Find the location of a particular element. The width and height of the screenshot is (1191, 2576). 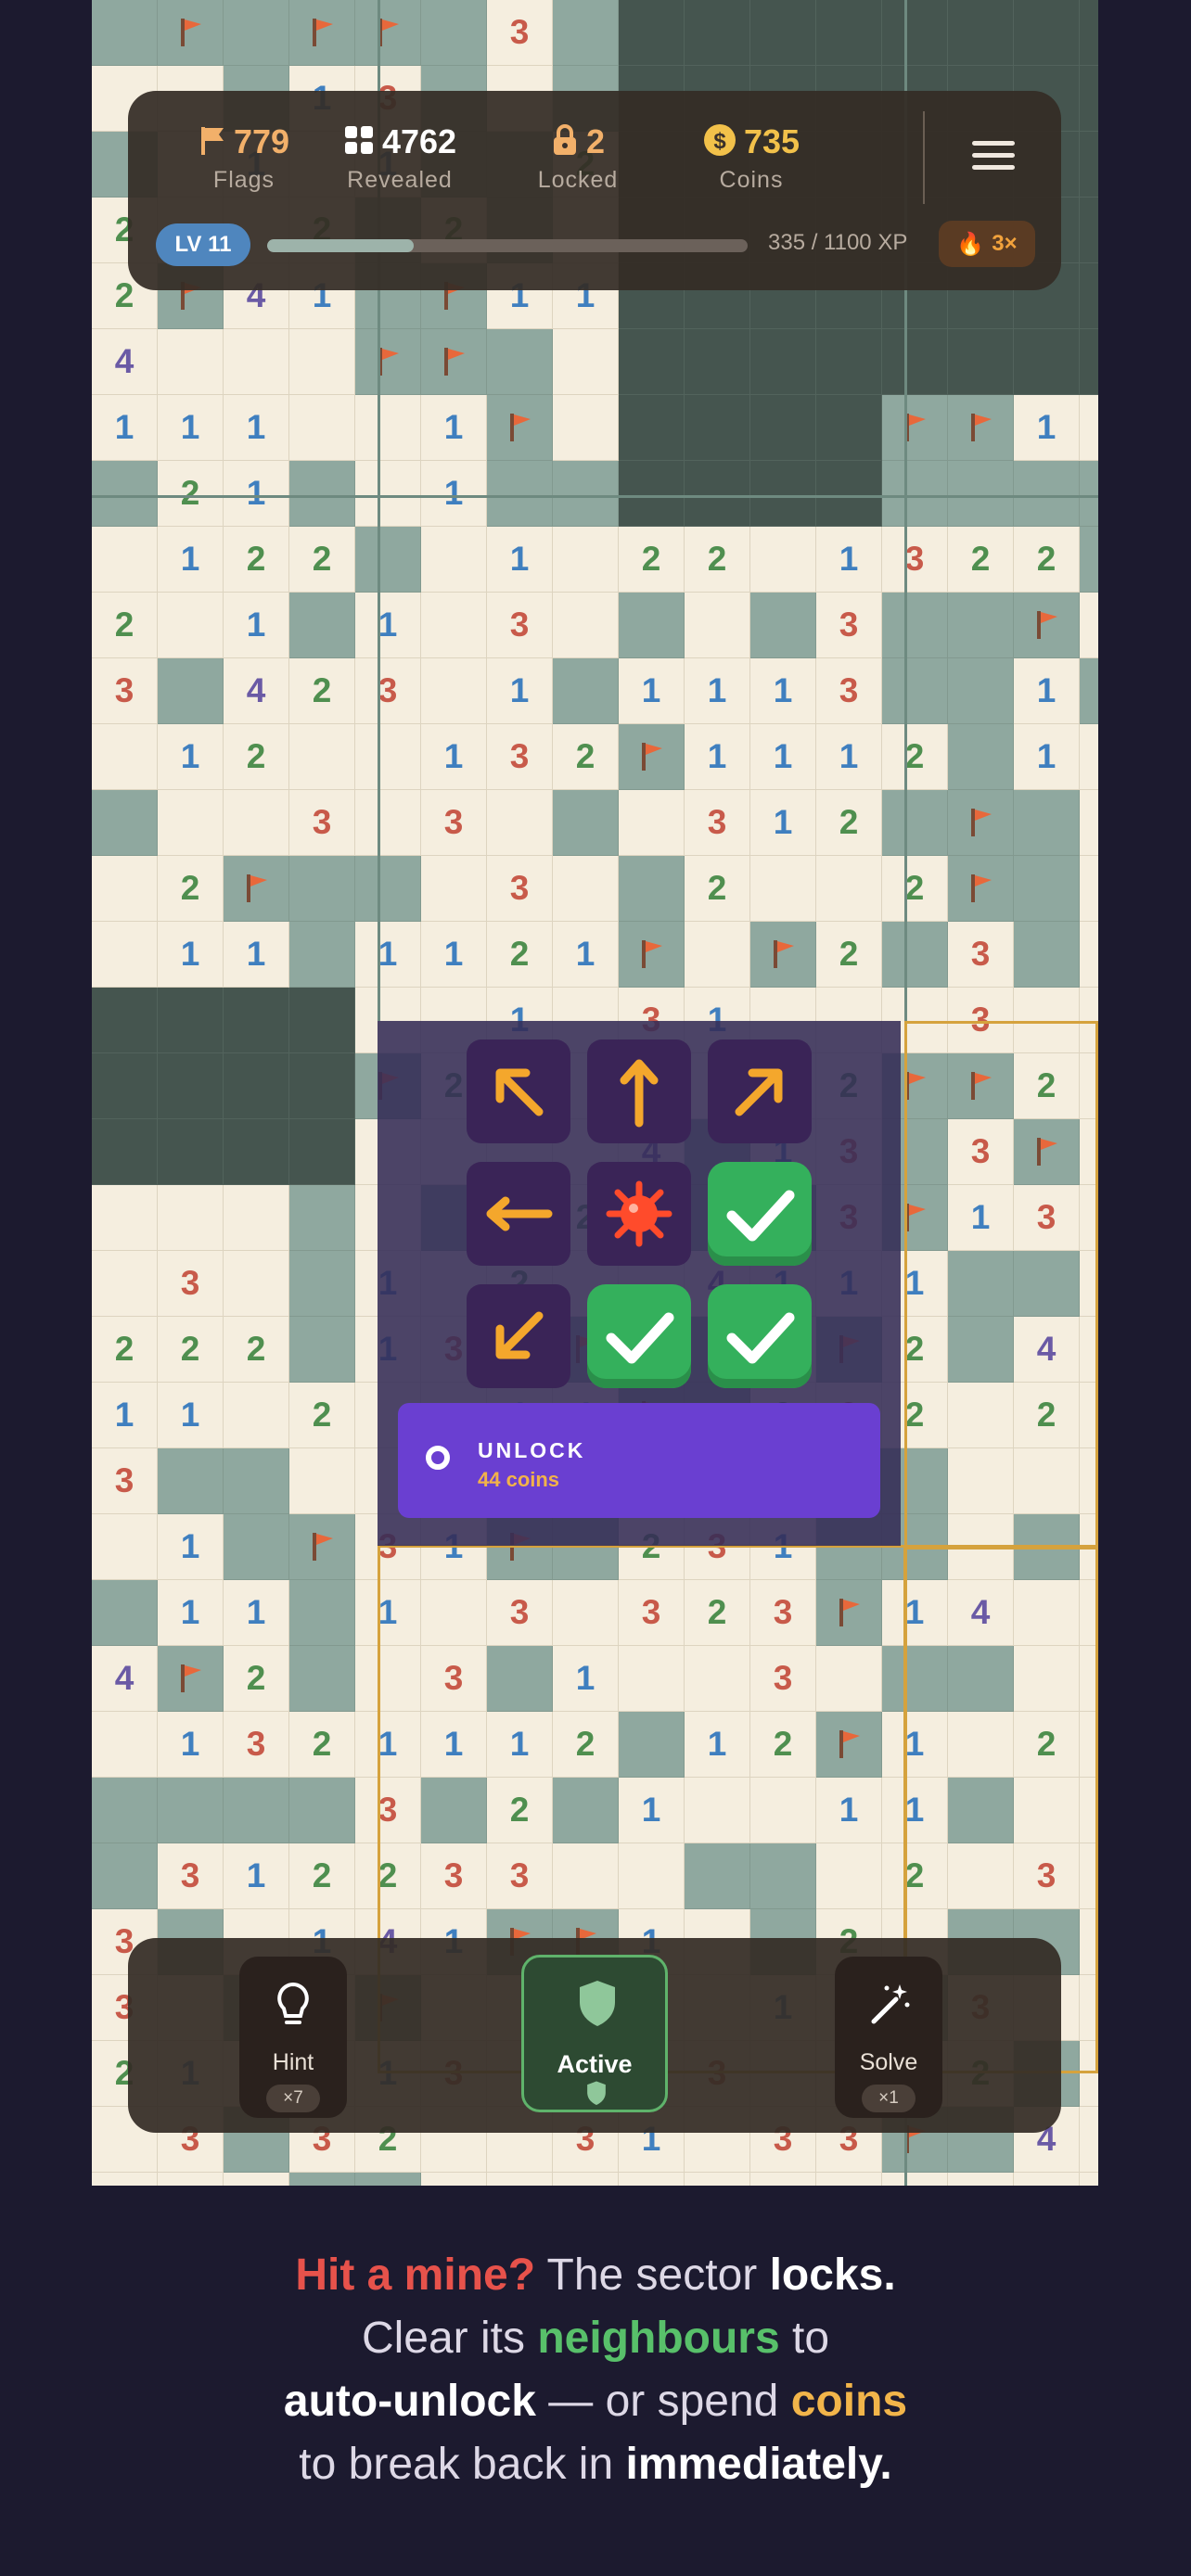

solve-button: Solve ×1 is located at coordinates (888, 2037).